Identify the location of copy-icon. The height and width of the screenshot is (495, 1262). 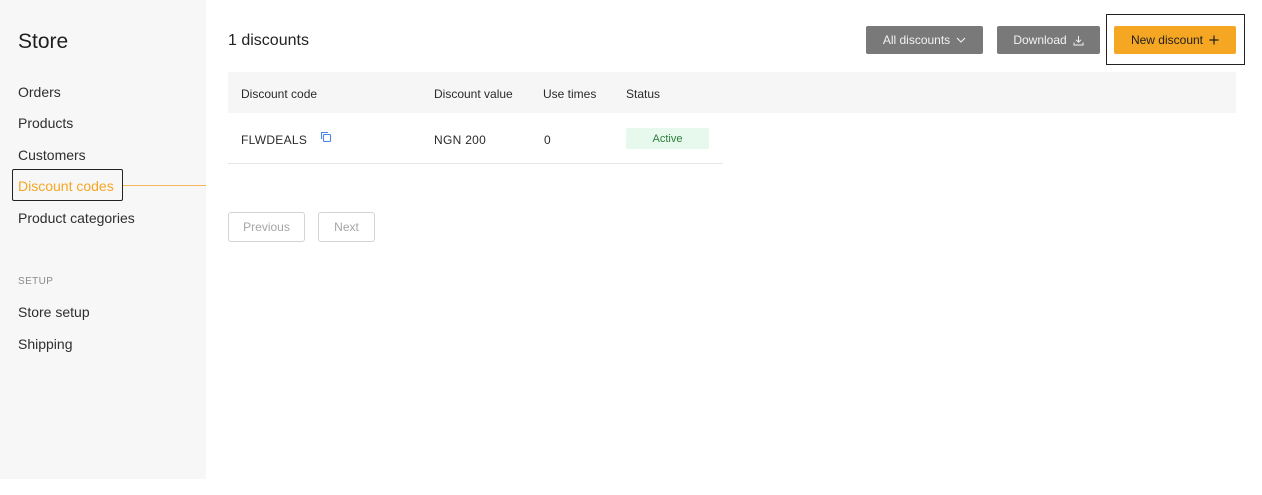
(326, 137).